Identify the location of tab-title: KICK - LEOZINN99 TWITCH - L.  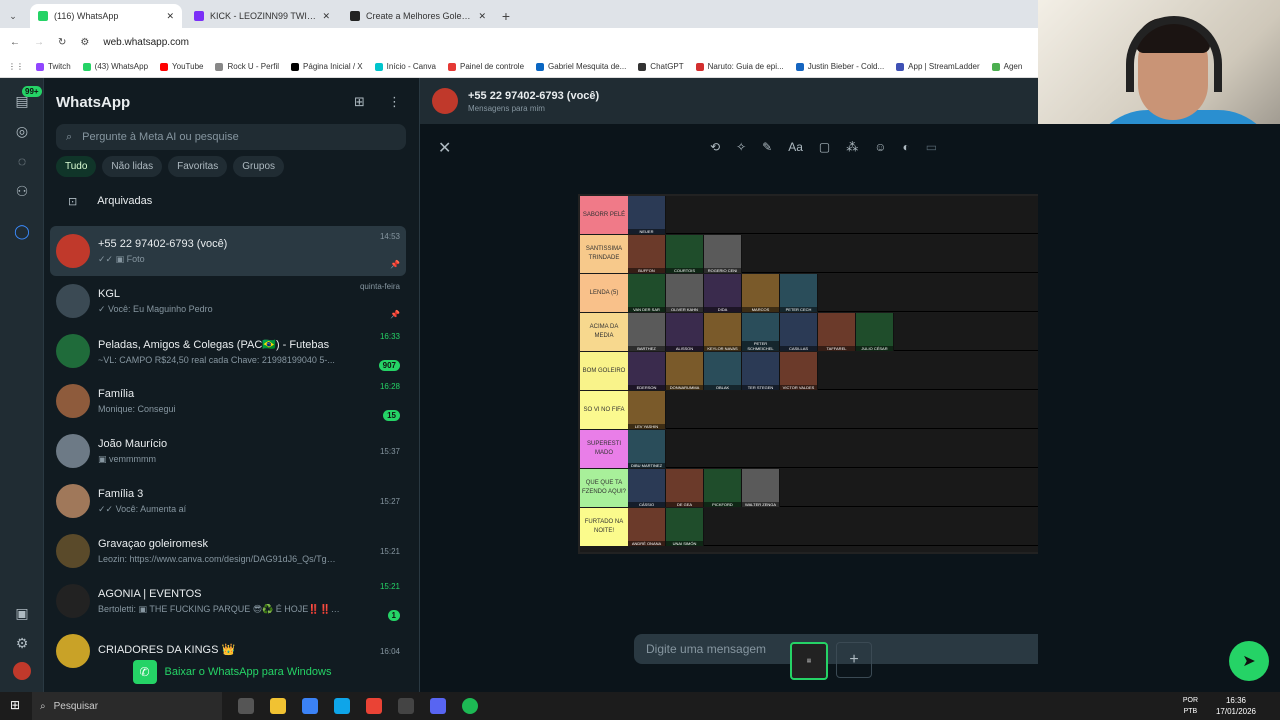
(263, 16).